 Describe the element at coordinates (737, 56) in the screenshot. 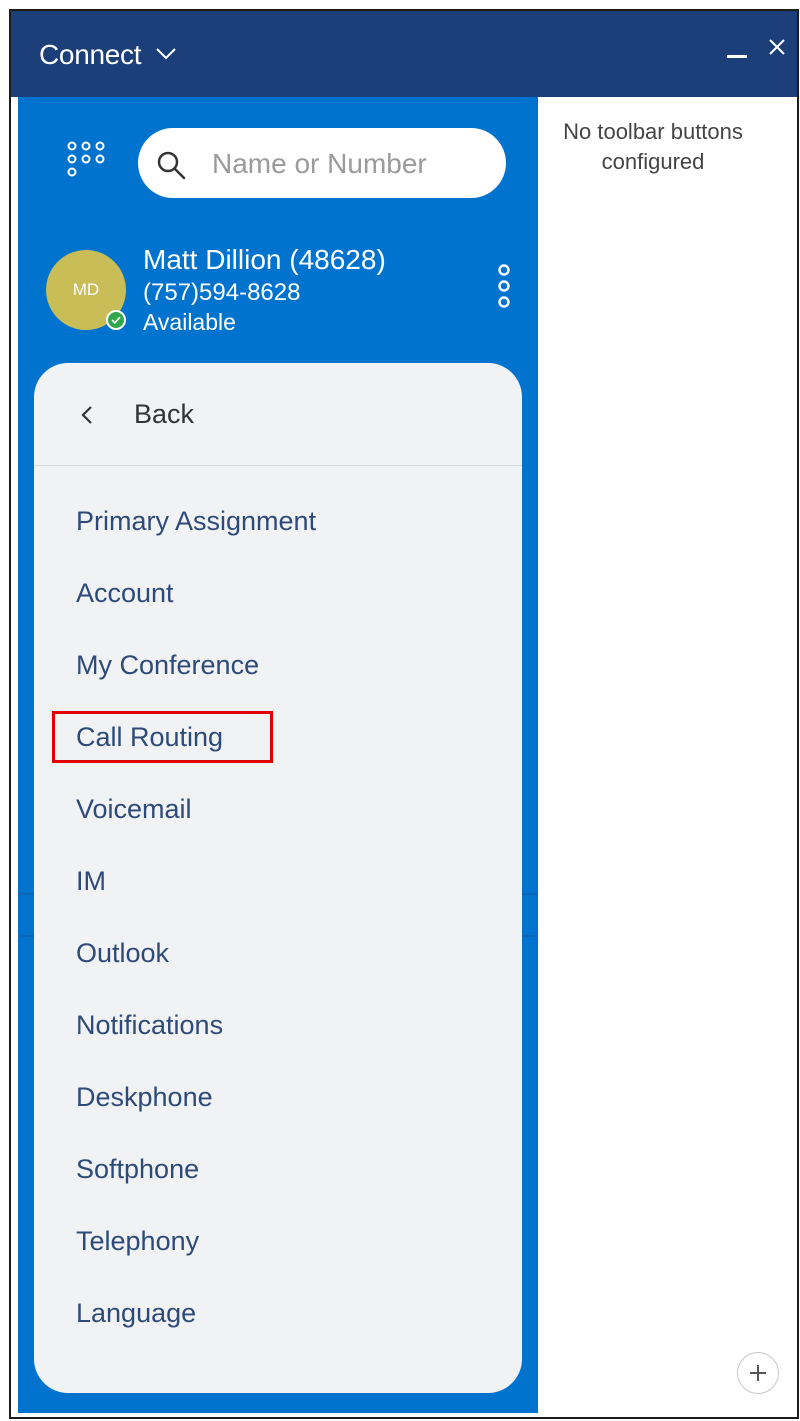

I see `minimize-button` at that location.